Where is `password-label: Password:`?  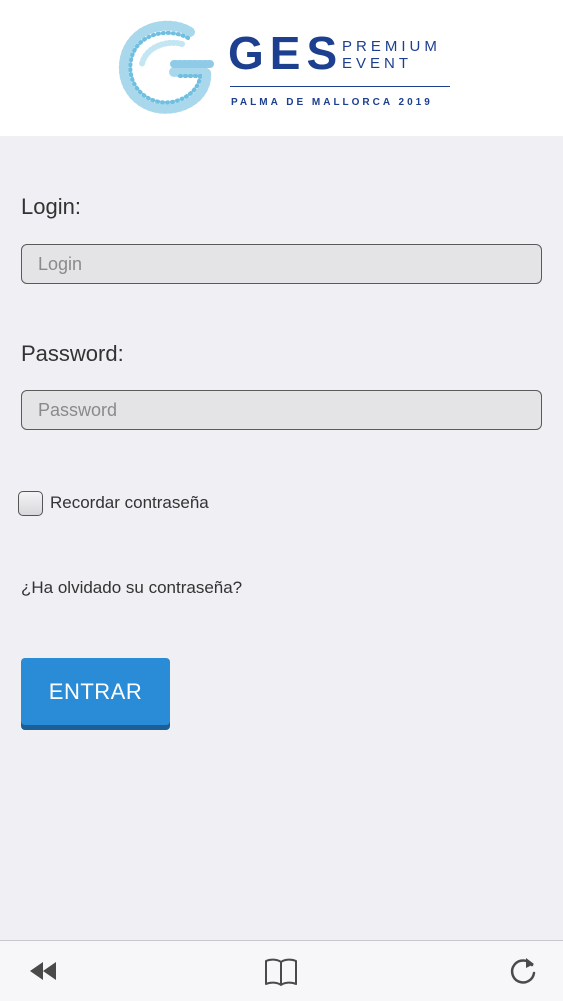 password-label: Password: is located at coordinates (72, 353).